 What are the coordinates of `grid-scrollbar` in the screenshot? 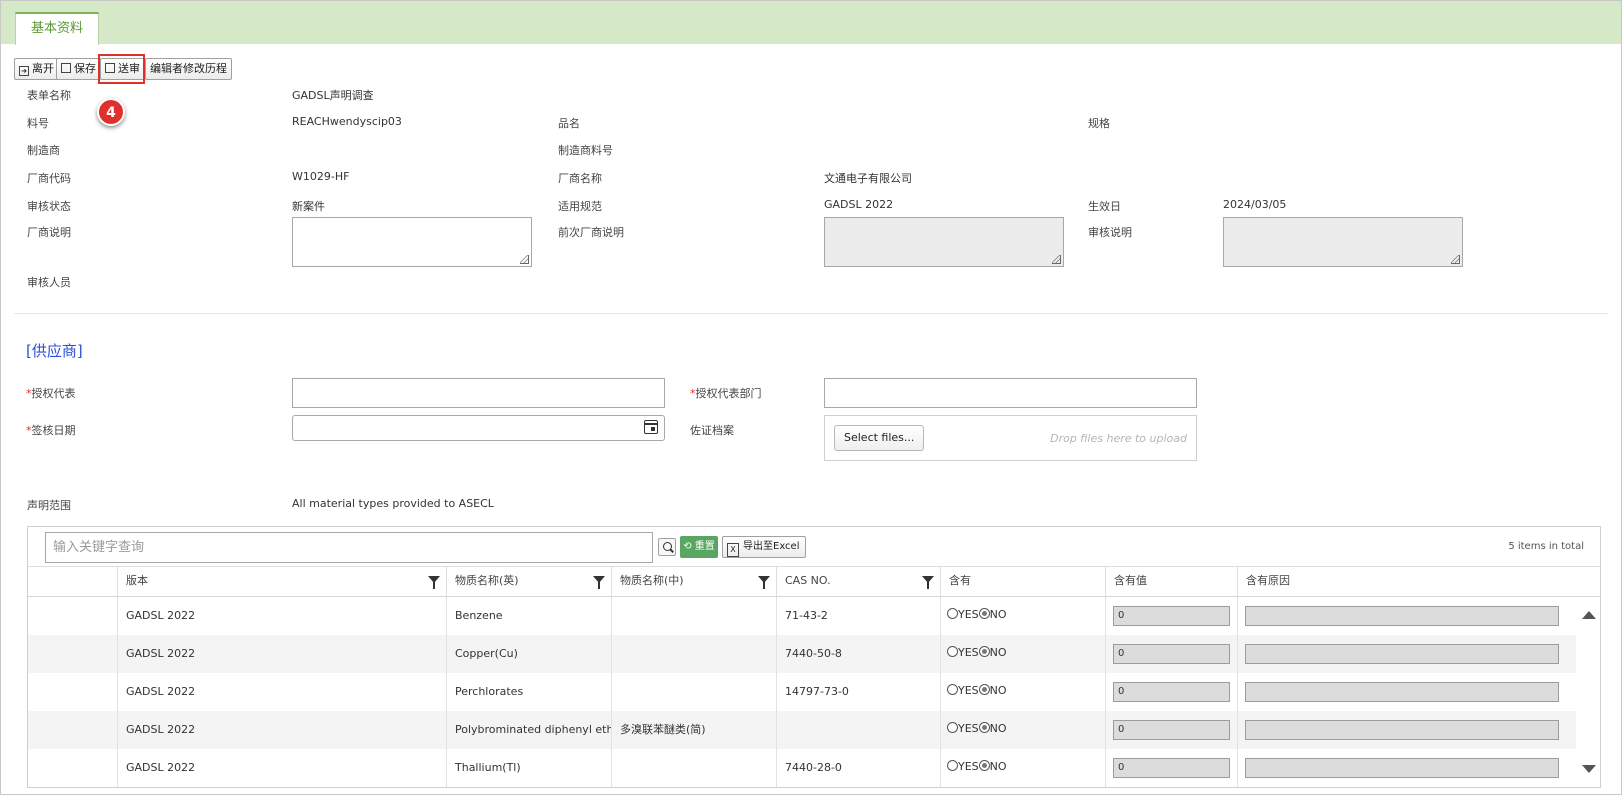 It's located at (1588, 692).